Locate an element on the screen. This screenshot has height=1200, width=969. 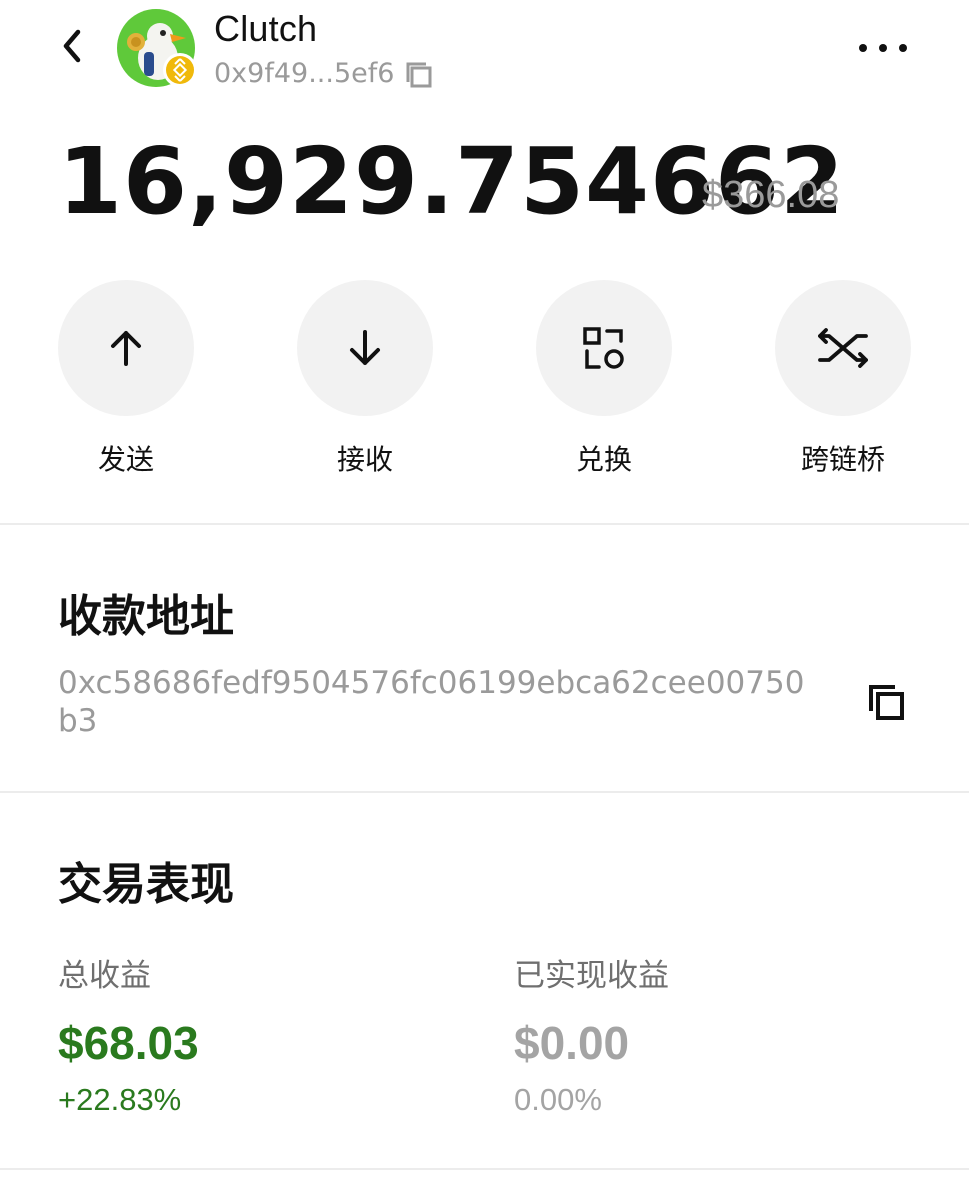
realized-profit-percent: 0.00% is located at coordinates (558, 1099).